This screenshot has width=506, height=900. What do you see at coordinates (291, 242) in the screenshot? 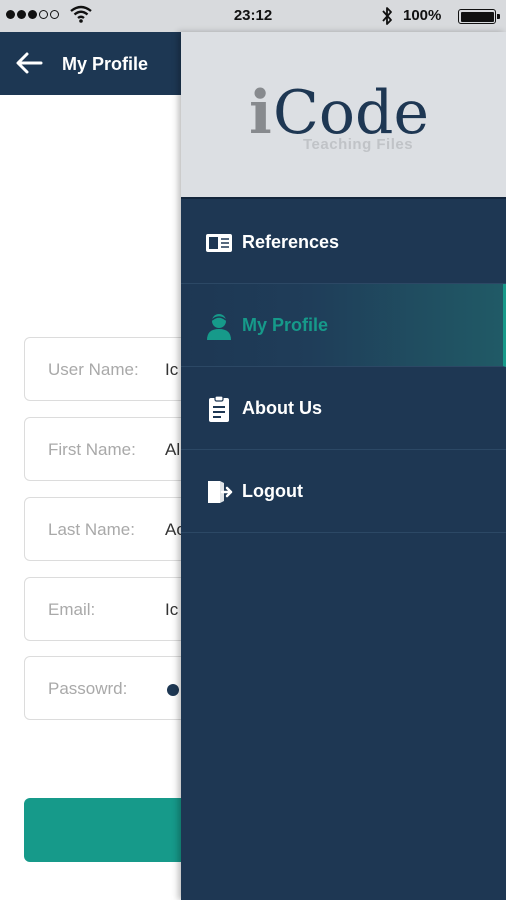
I see `menu-item-label: References` at bounding box center [291, 242].